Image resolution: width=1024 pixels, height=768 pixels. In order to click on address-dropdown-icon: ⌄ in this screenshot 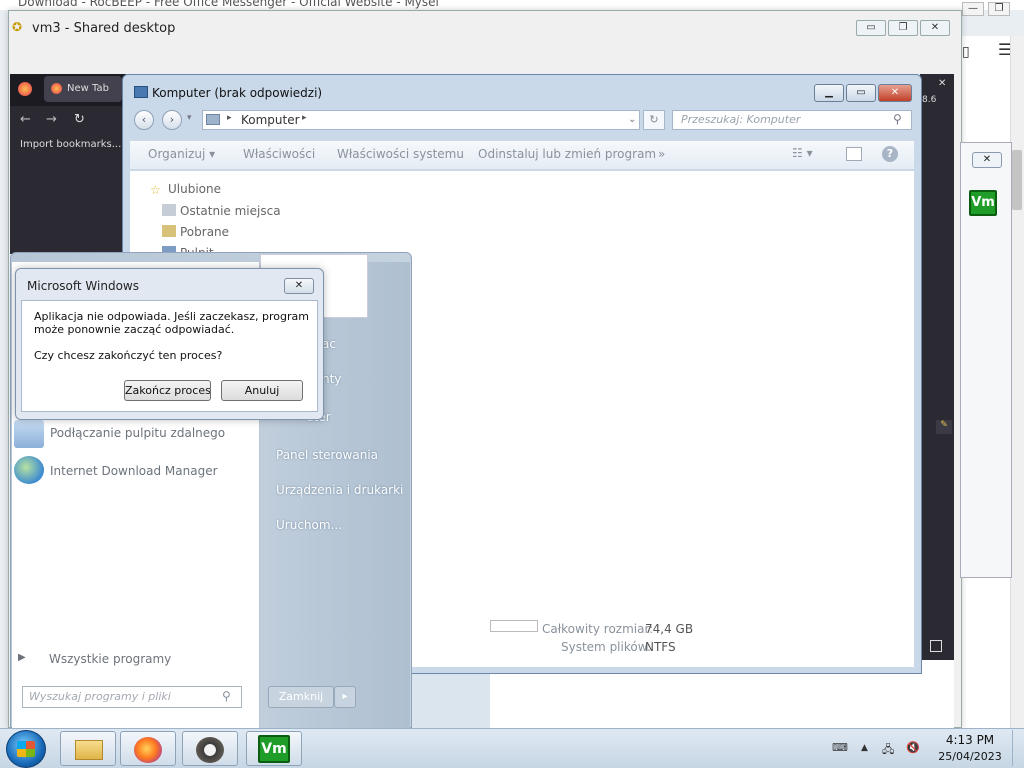, I will do `click(632, 119)`.